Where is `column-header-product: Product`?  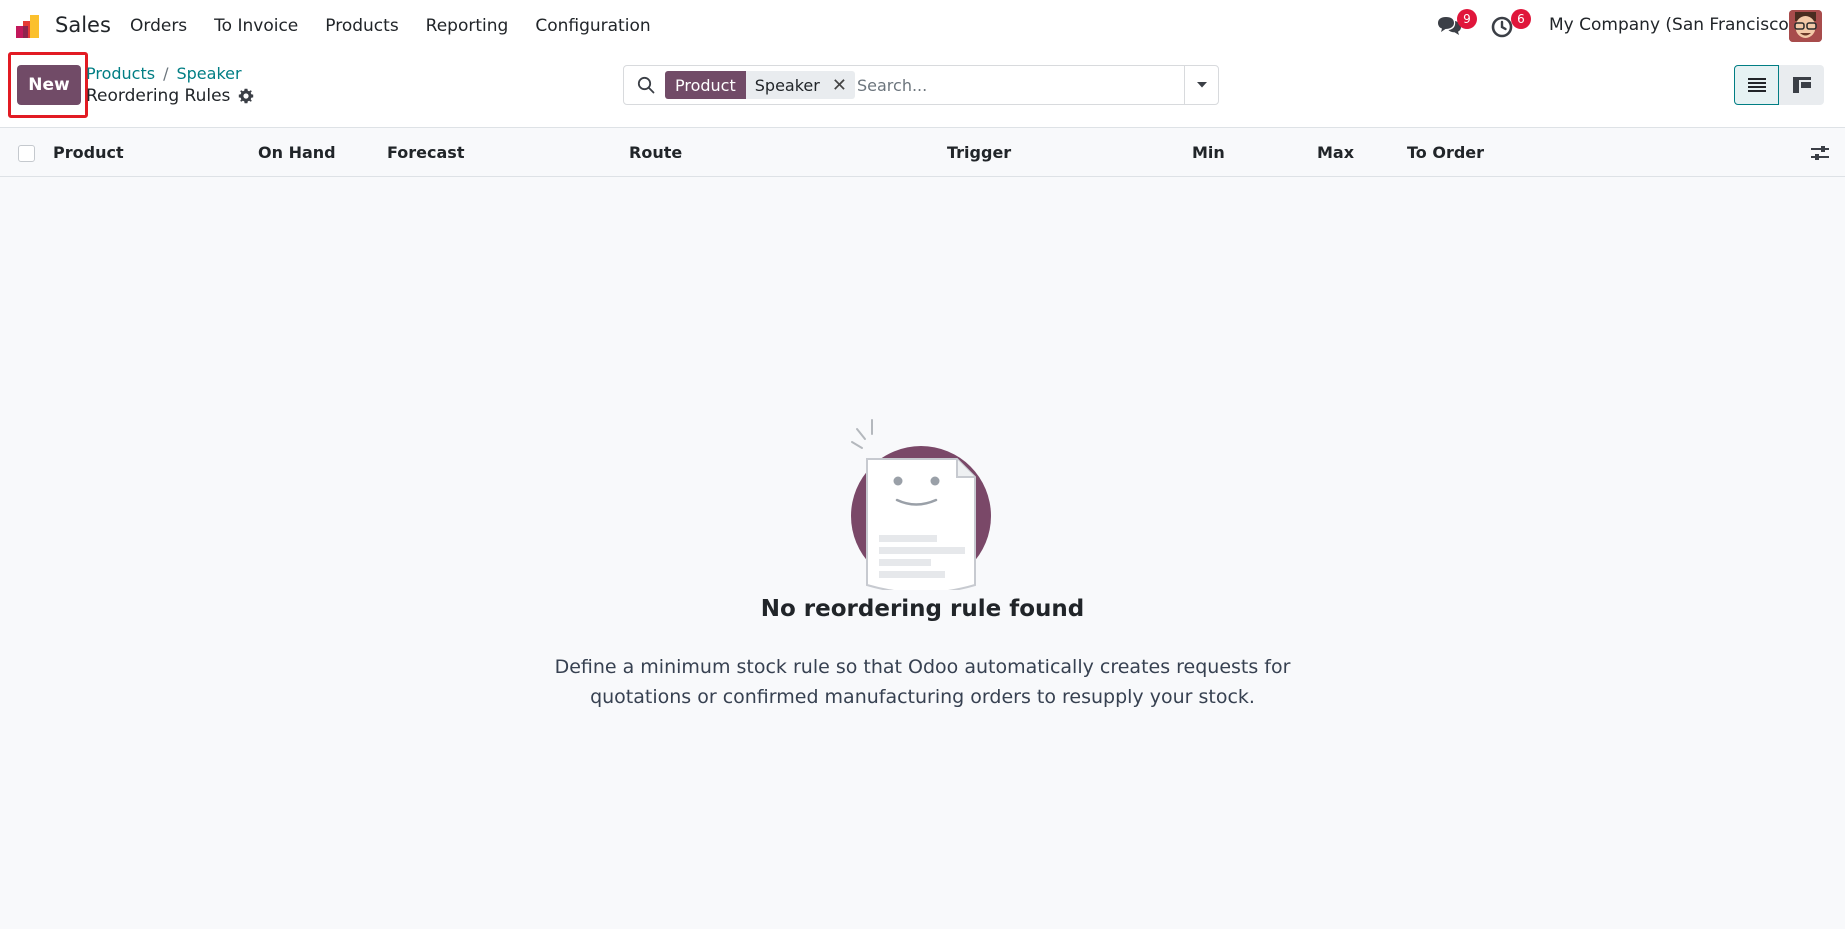 column-header-product: Product is located at coordinates (88, 152).